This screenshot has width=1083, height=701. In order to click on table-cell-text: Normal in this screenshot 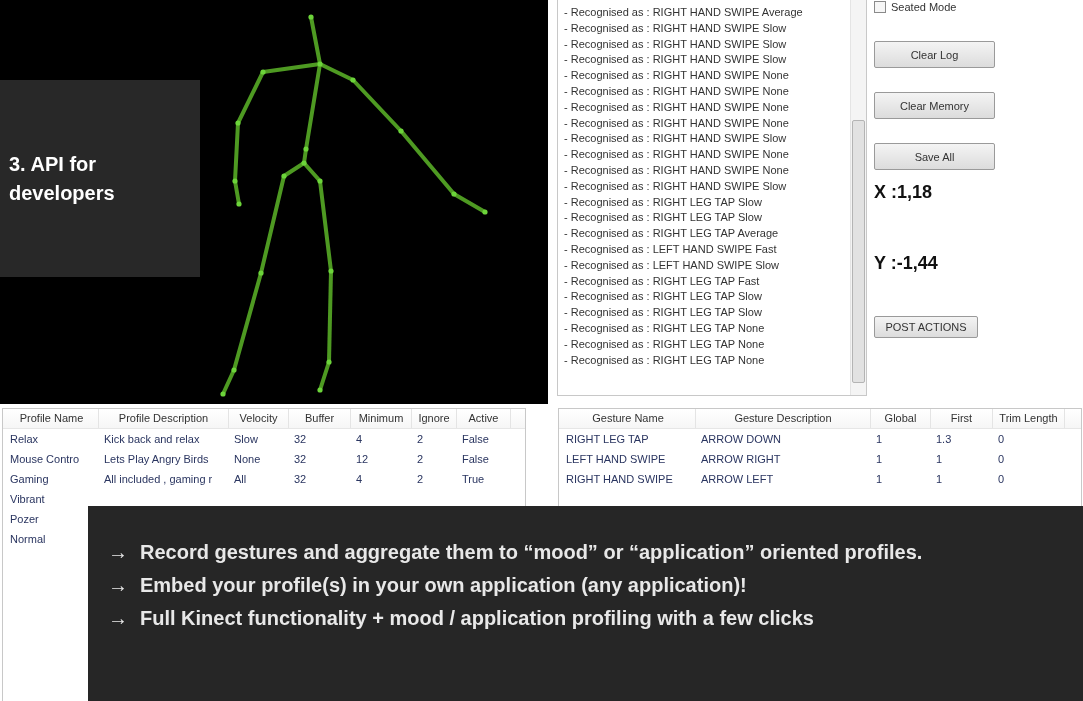, I will do `click(28, 539)`.